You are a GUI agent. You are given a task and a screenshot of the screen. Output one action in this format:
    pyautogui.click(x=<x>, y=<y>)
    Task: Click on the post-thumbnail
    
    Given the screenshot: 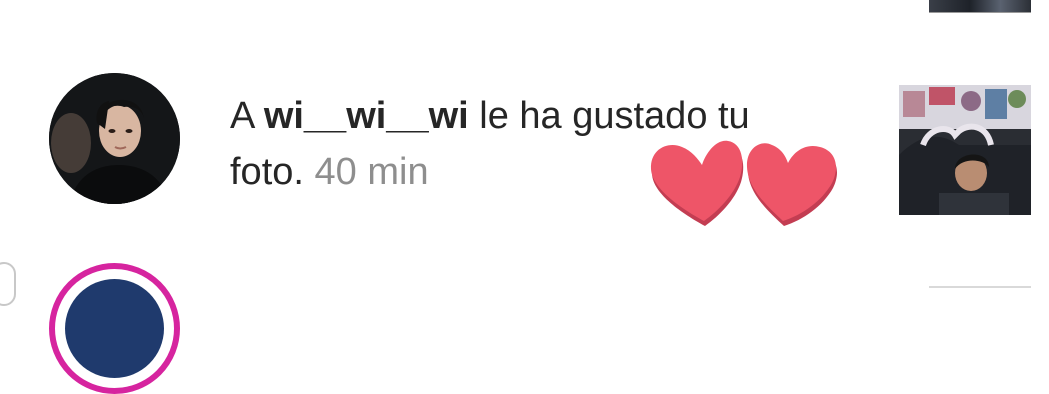 What is the action you would take?
    pyautogui.click(x=965, y=150)
    